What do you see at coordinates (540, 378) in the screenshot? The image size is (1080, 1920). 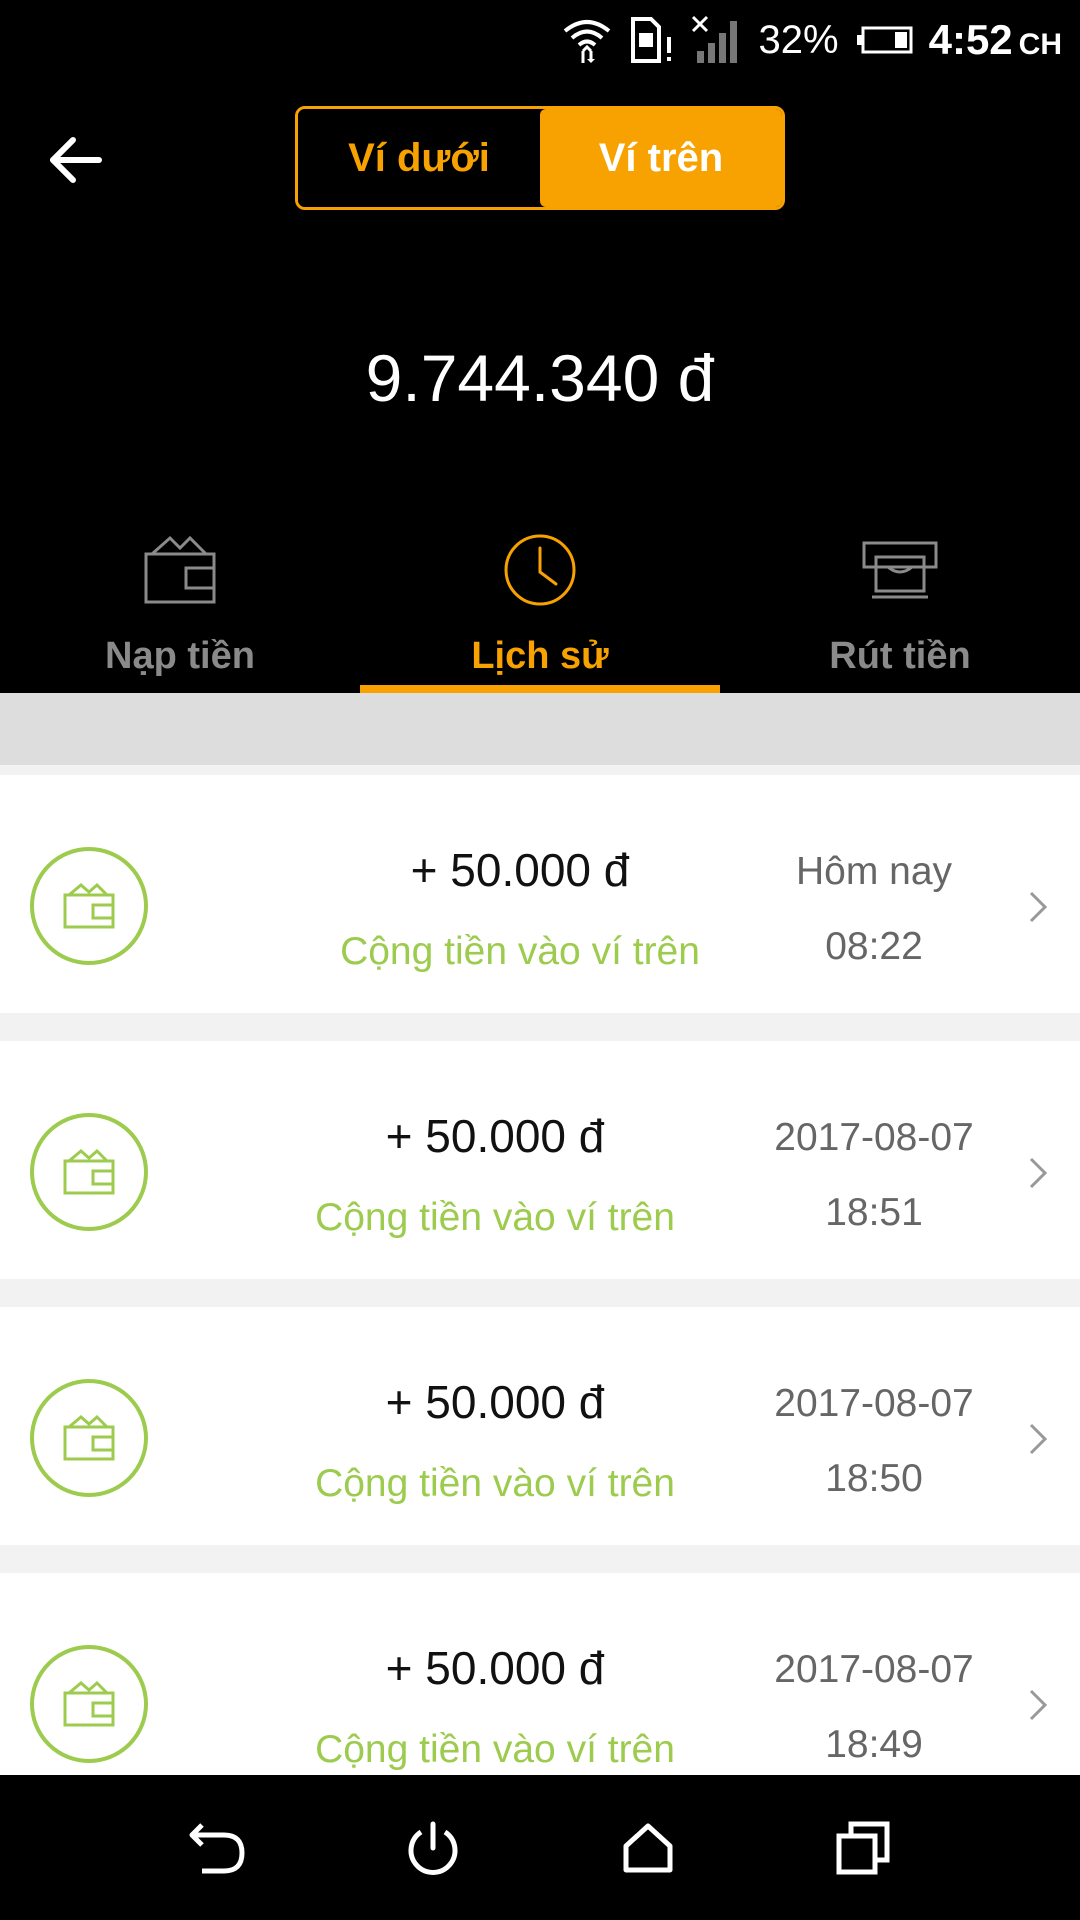 I see `balance-amount: 9.744.340 đ` at bounding box center [540, 378].